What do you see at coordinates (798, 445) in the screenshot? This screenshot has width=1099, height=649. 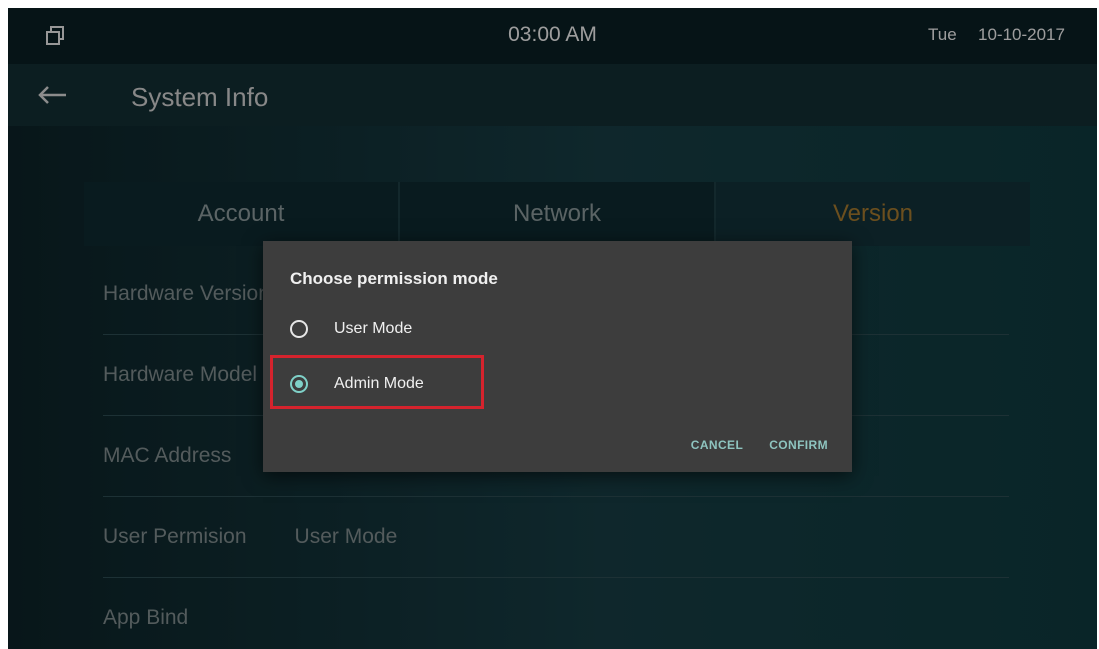 I see `confirm-button: CONFIRM` at bounding box center [798, 445].